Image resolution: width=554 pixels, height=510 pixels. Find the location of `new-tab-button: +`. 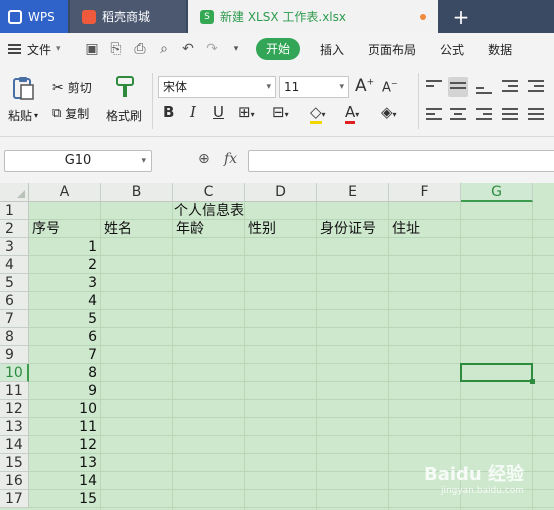

new-tab-button: + is located at coordinates (461, 16).